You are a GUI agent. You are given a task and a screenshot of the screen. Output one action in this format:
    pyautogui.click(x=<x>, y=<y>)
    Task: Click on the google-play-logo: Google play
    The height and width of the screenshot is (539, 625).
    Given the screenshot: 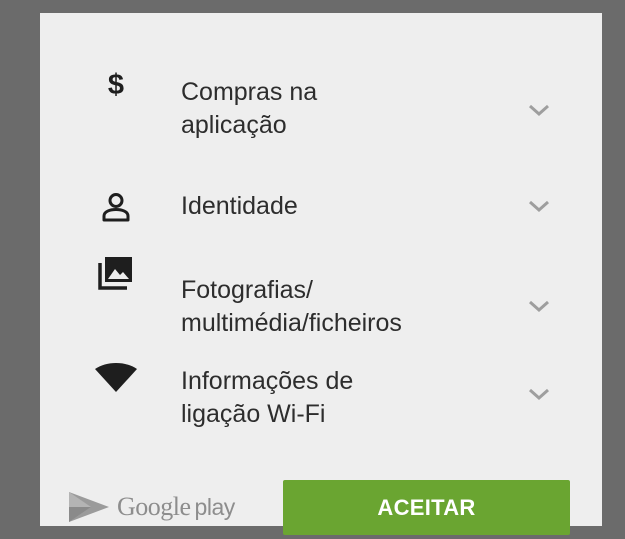 What is the action you would take?
    pyautogui.click(x=151, y=507)
    